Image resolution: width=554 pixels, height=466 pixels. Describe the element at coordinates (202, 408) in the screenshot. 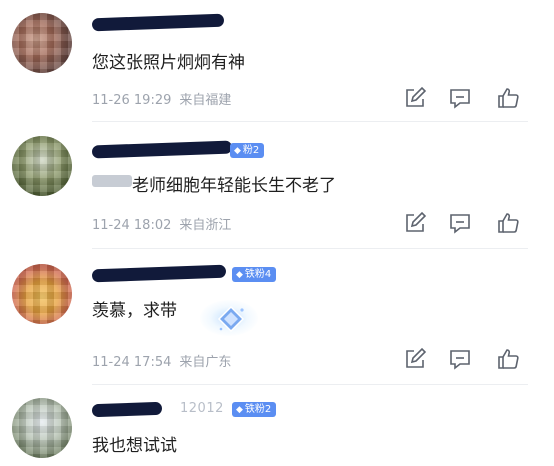

I see `username-visible-suffix: 12012` at that location.